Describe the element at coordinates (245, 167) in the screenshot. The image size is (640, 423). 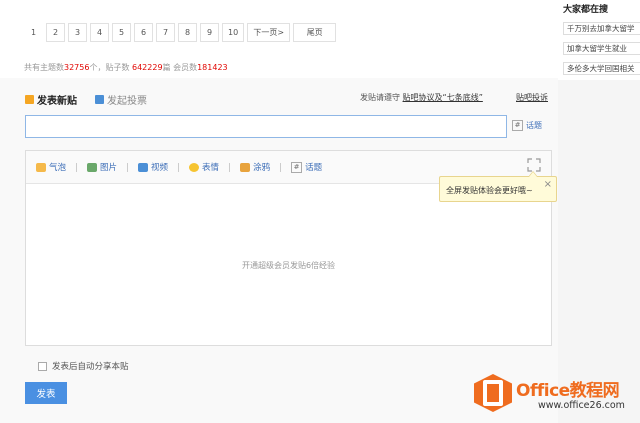
I see `brush-icon` at that location.